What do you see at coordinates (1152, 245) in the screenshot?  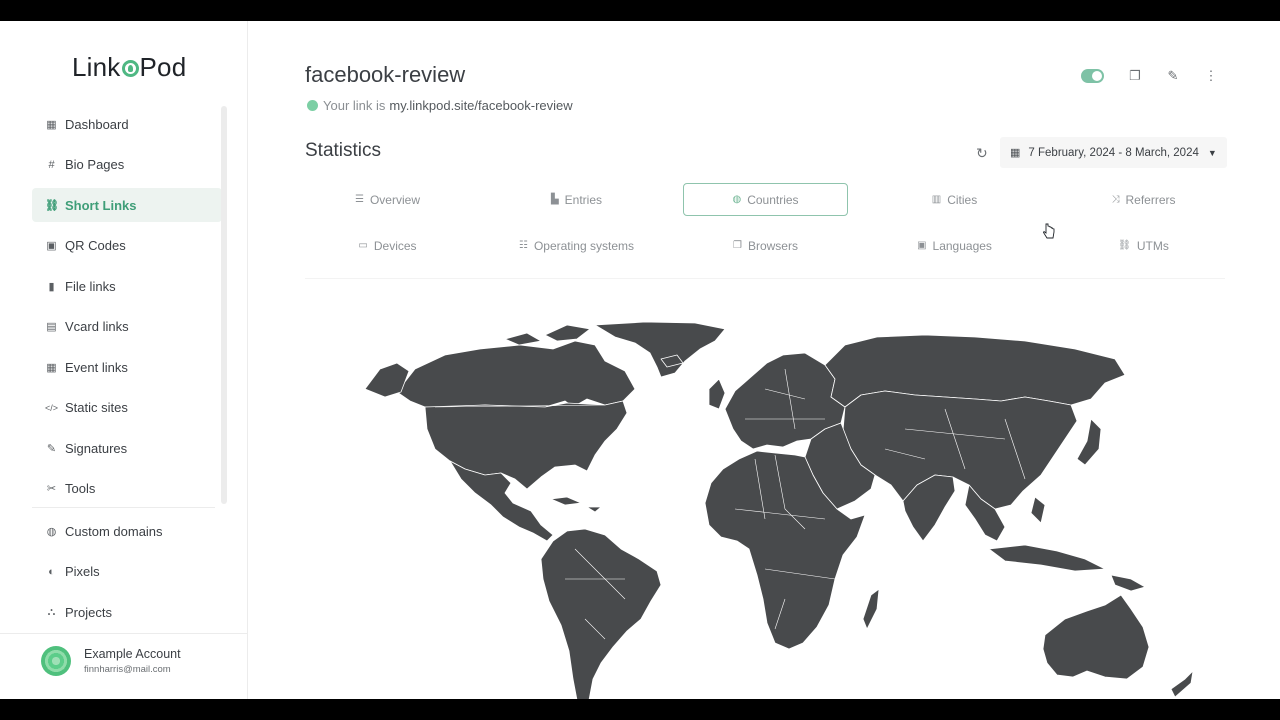 I see `tab-label: UTMs` at bounding box center [1152, 245].